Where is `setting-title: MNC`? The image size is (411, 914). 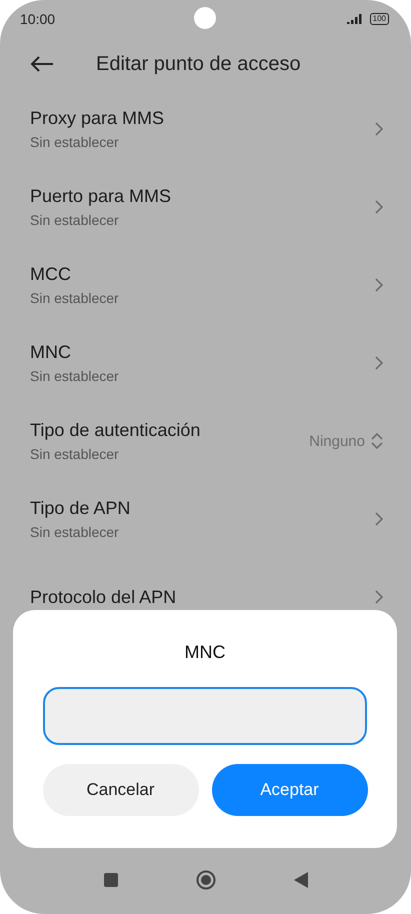 setting-title: MNC is located at coordinates (202, 352).